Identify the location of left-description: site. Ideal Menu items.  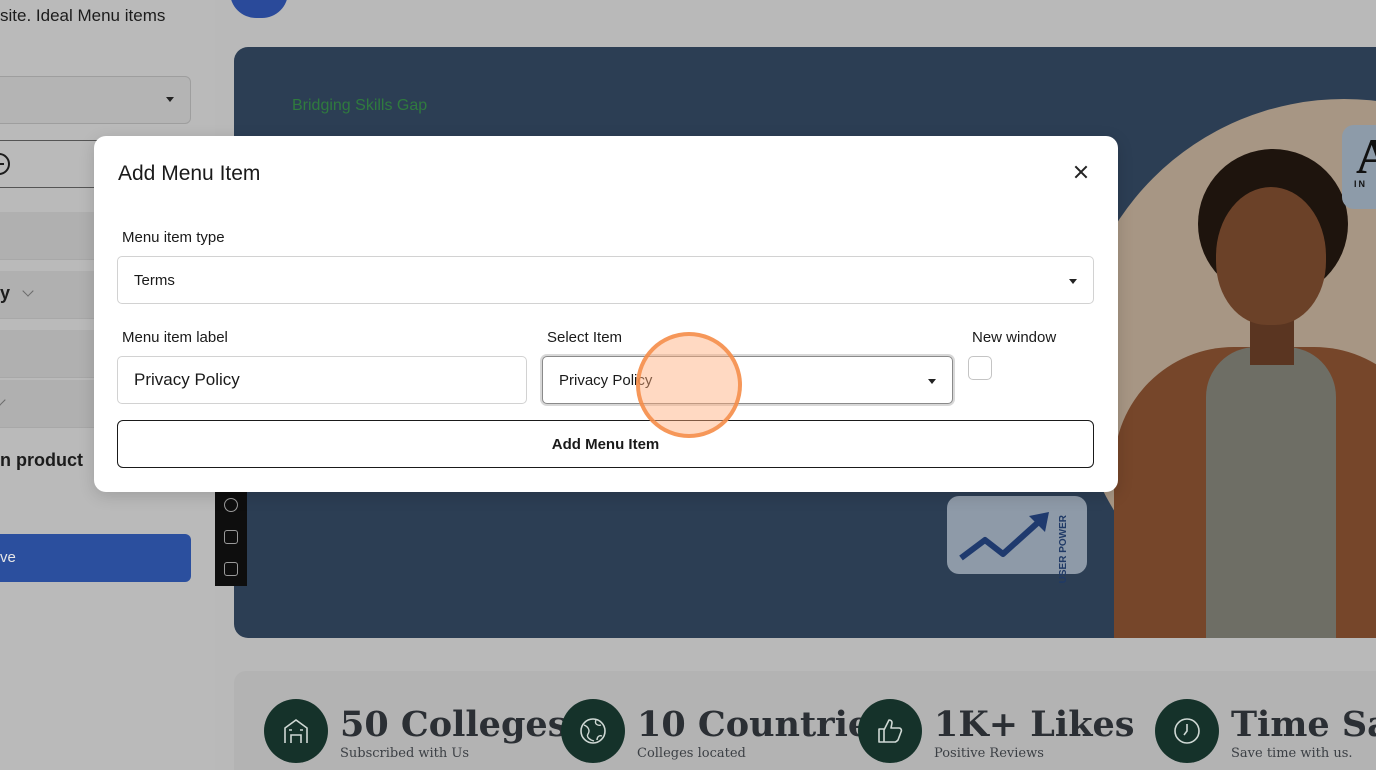
(83, 15).